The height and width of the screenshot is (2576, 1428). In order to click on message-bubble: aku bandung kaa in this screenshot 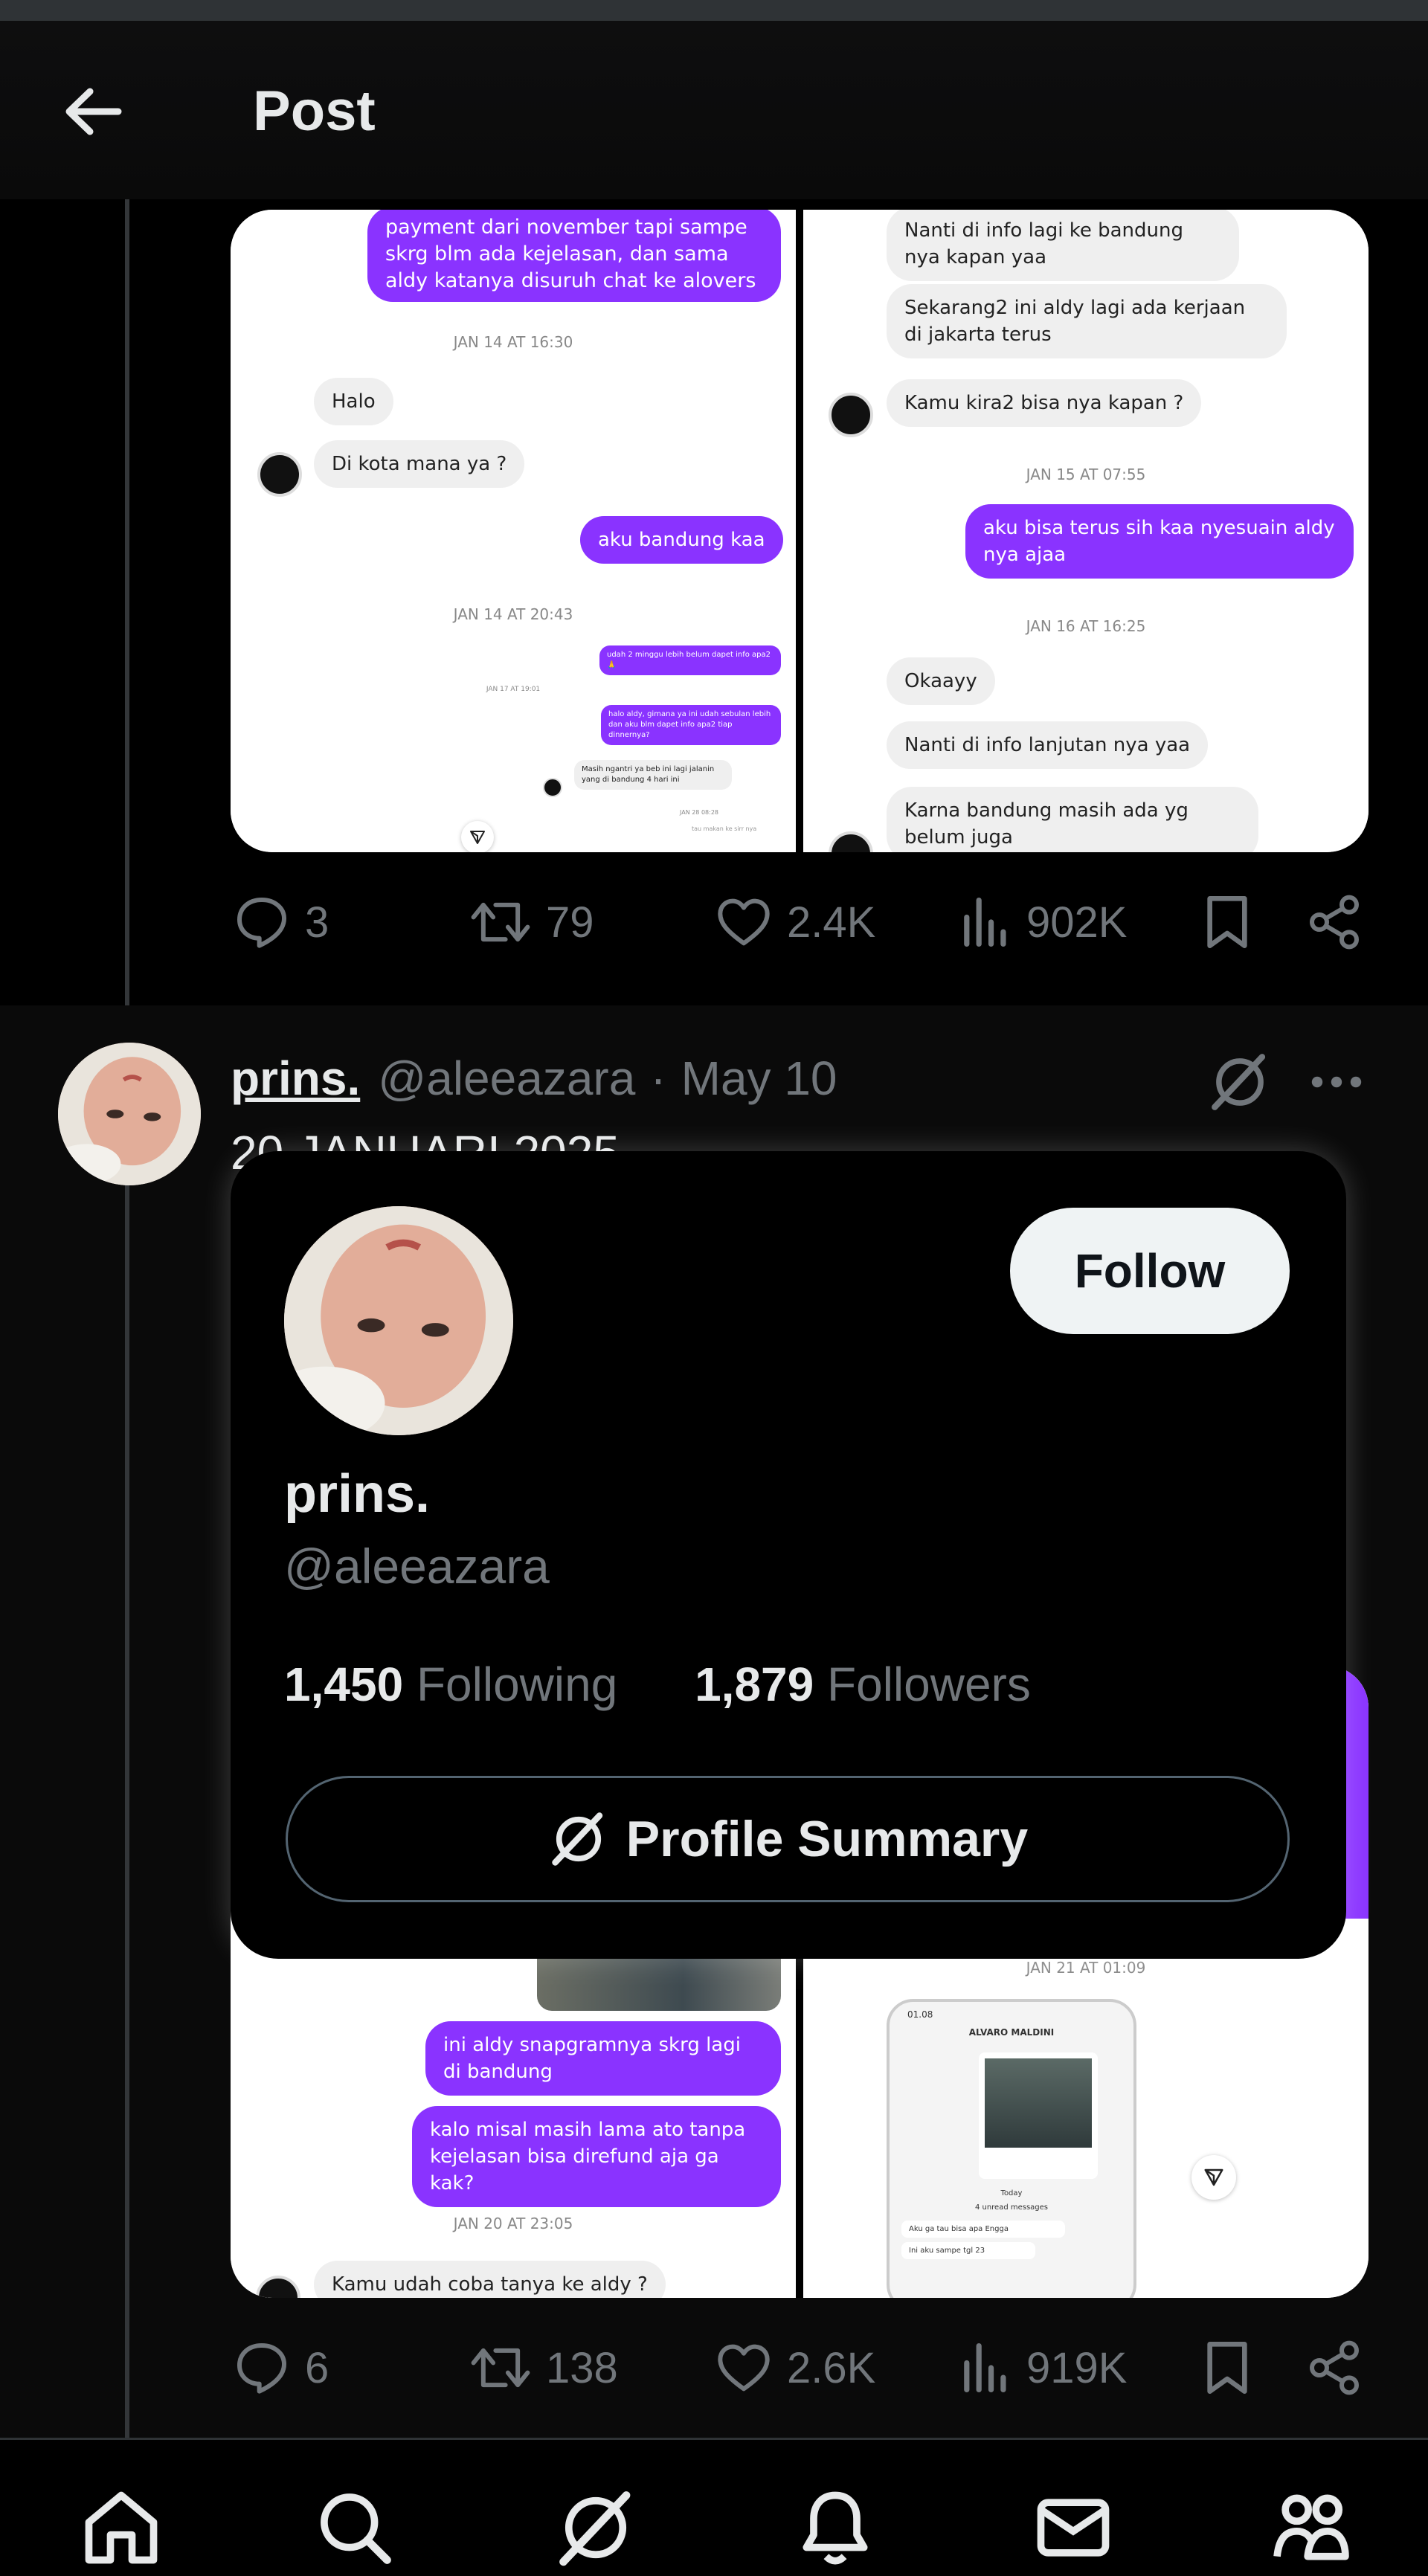, I will do `click(682, 540)`.